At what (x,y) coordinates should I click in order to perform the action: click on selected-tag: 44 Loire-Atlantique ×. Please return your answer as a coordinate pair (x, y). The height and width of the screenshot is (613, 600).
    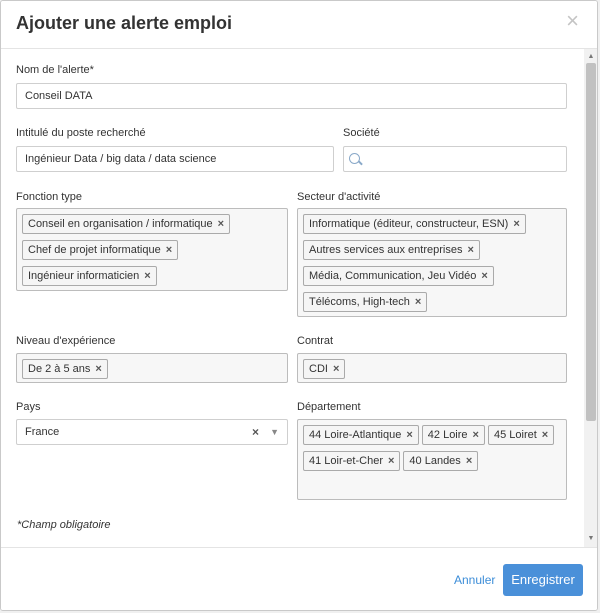
    Looking at the image, I should click on (361, 435).